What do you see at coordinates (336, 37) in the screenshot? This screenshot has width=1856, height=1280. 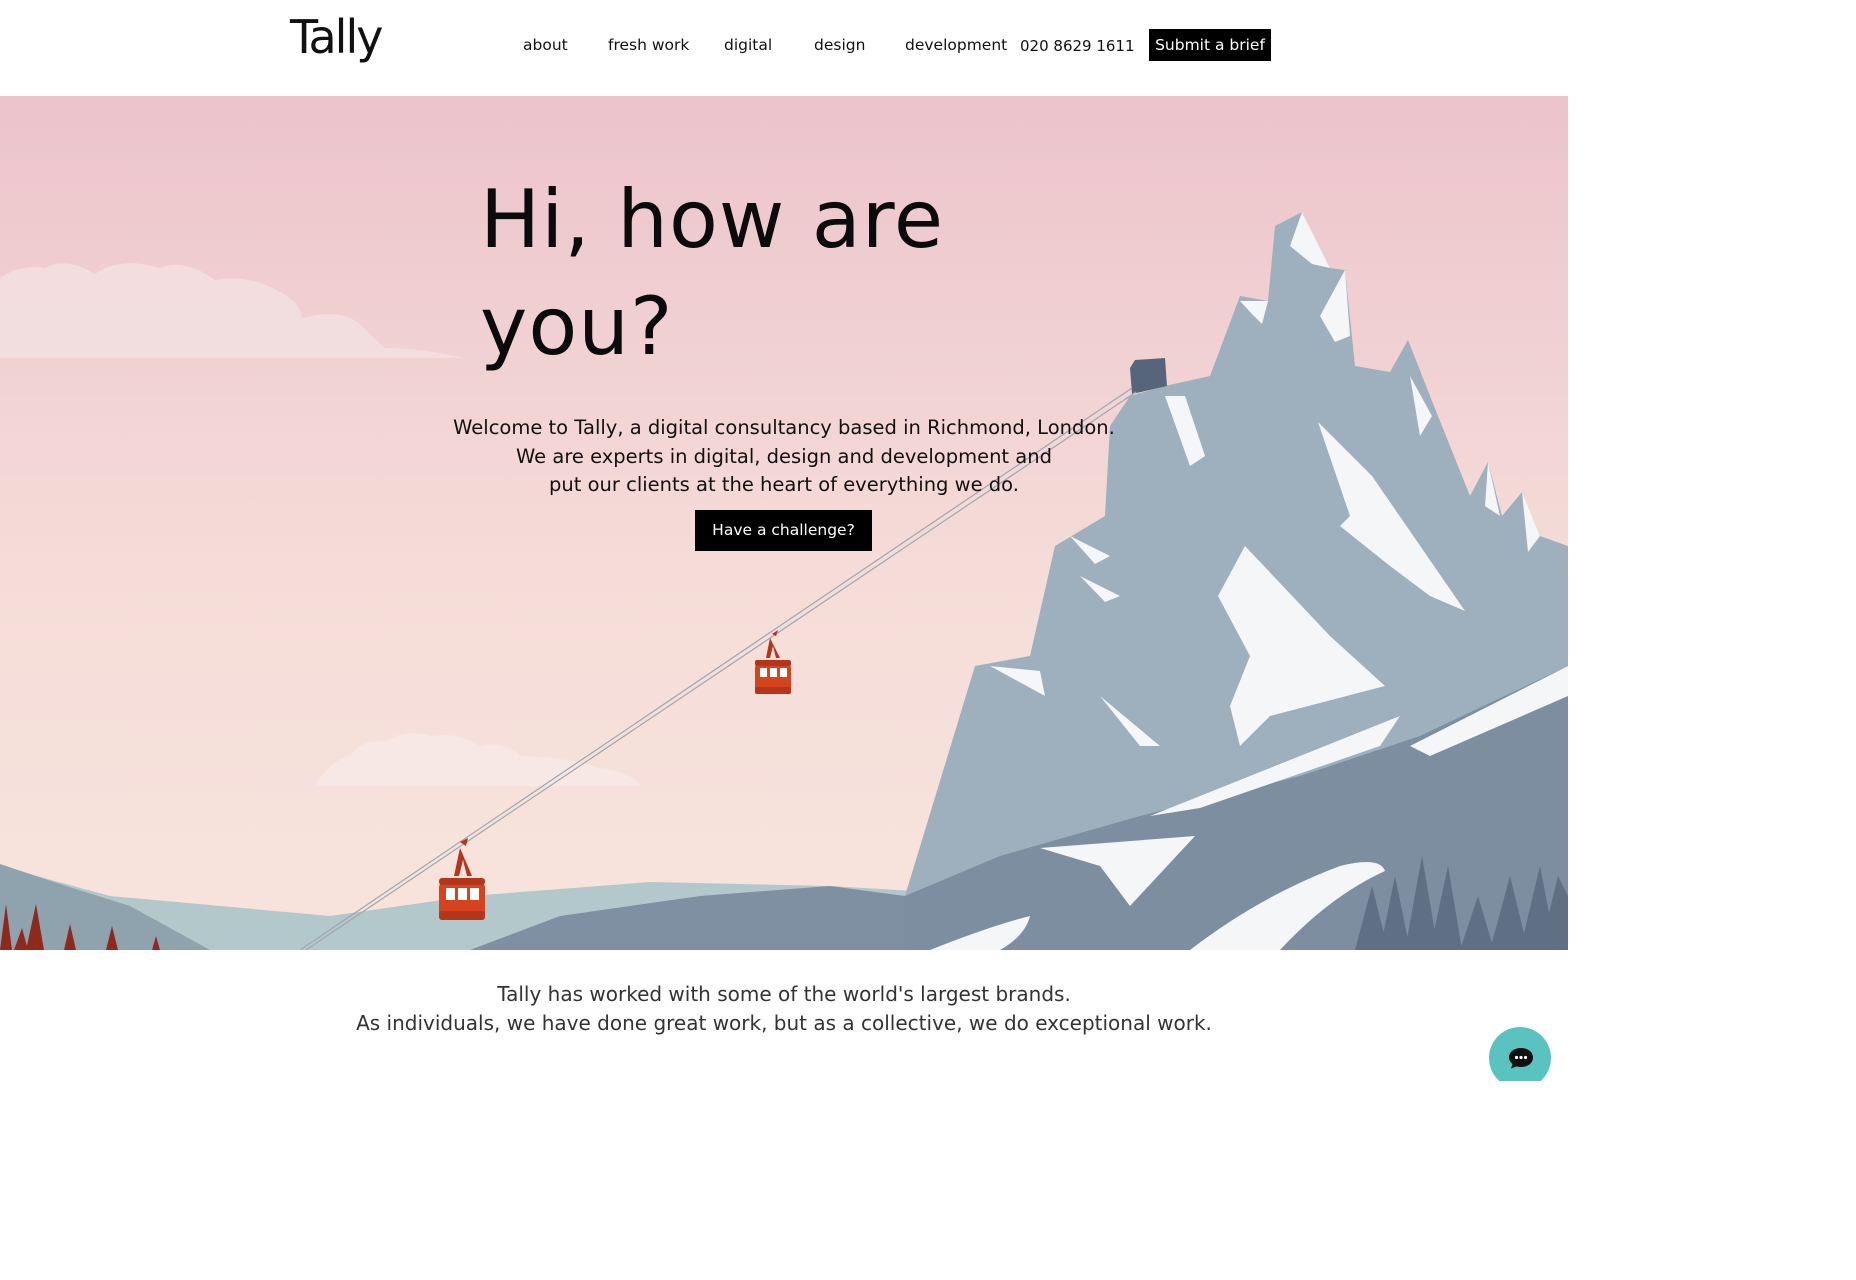 I see `tally-logo: Tally` at bounding box center [336, 37].